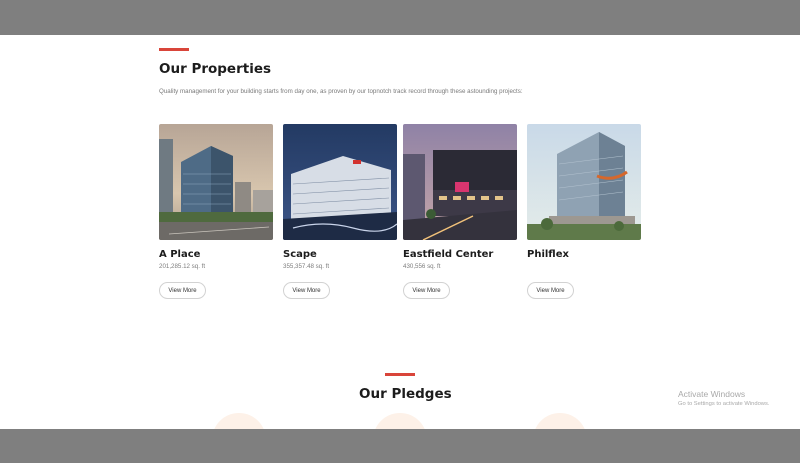 This screenshot has height=463, width=800. I want to click on property-name: Philflex, so click(548, 254).